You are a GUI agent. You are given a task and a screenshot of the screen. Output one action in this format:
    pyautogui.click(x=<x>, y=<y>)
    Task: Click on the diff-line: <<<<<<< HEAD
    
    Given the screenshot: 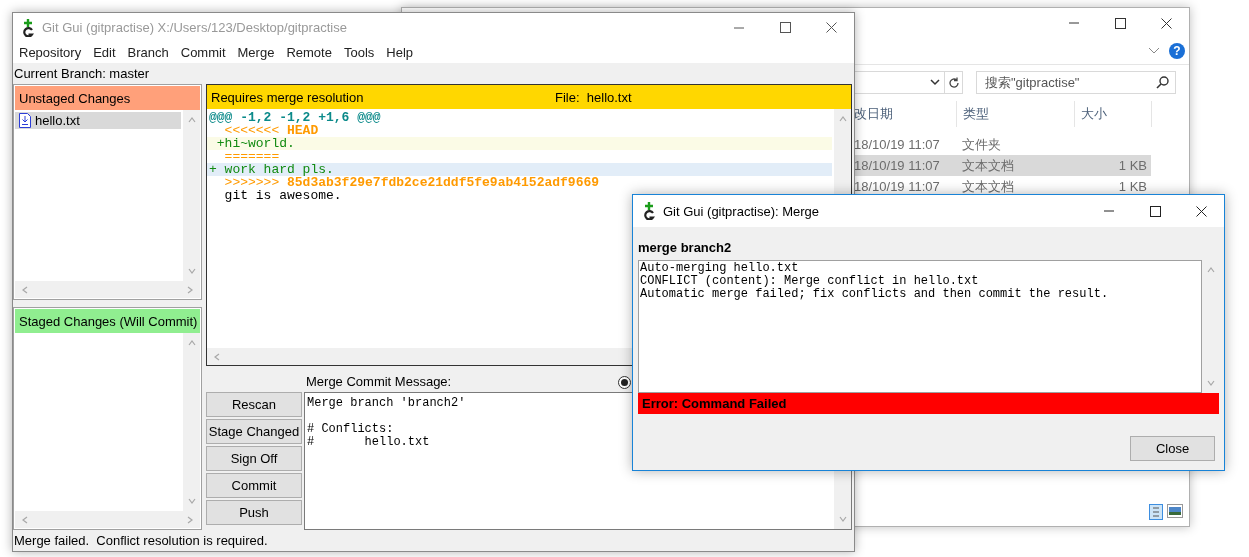 What is the action you would take?
    pyautogui.click(x=271, y=130)
    